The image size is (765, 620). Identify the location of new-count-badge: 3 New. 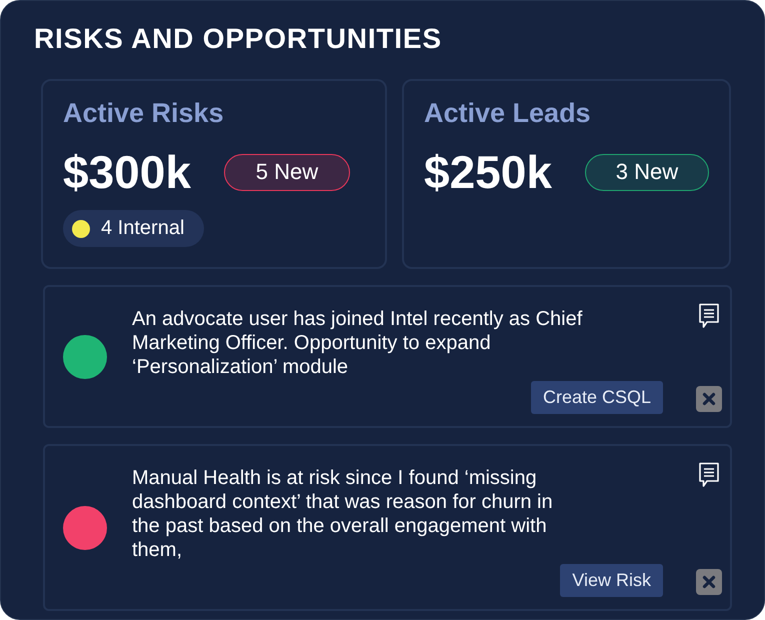
(646, 172).